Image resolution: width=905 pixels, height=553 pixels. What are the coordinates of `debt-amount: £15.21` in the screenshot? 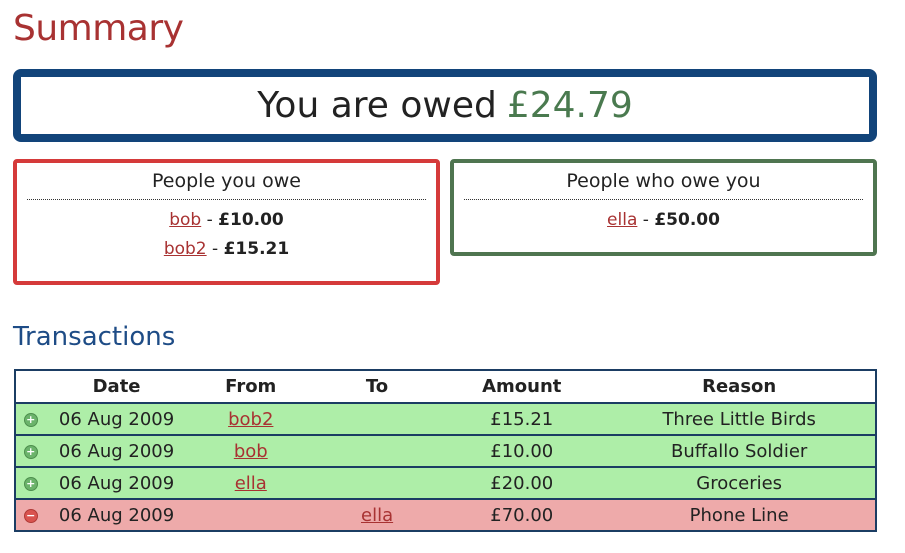 It's located at (256, 249).